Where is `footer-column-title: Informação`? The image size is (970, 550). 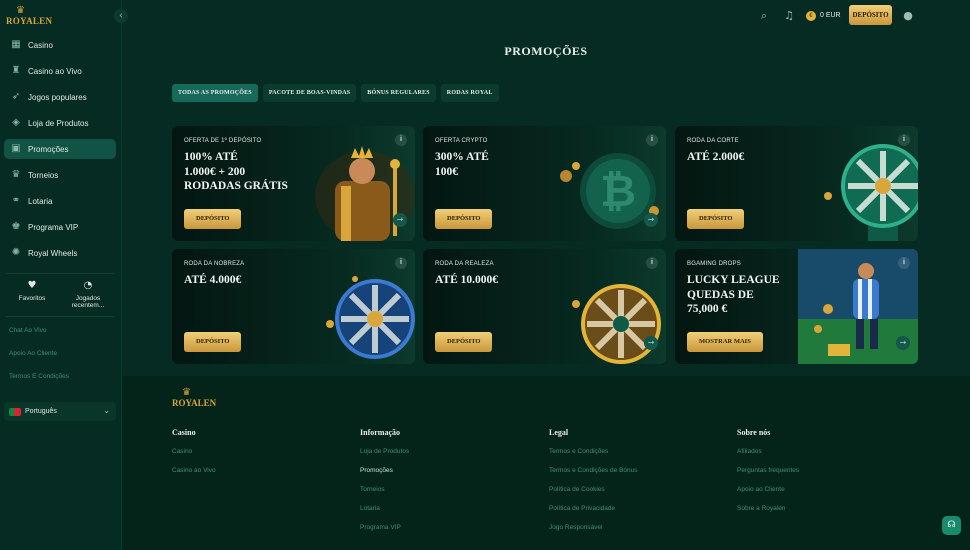 footer-column-title: Informação is located at coordinates (380, 432).